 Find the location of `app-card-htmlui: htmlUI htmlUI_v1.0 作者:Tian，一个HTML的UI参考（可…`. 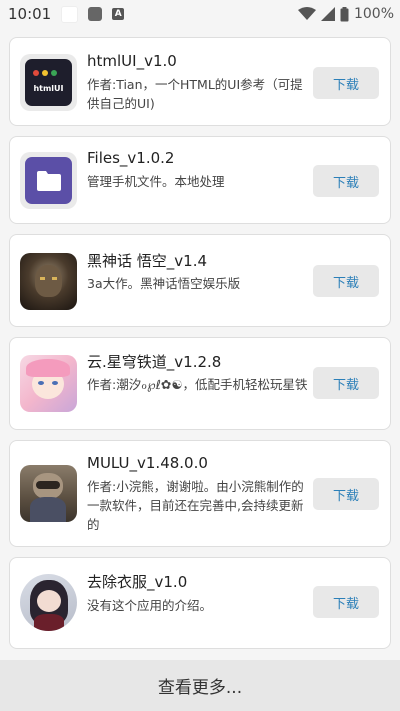

app-card-htmlui: htmlUI htmlUI_v1.0 作者:Tian，一个HTML的UI参考（可… is located at coordinates (200, 81).